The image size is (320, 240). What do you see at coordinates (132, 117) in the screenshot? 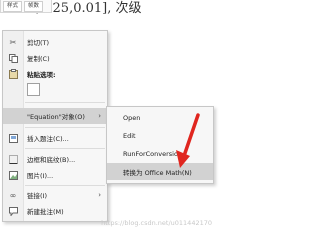
I see `submenu-item-open-label: Open` at bounding box center [132, 117].